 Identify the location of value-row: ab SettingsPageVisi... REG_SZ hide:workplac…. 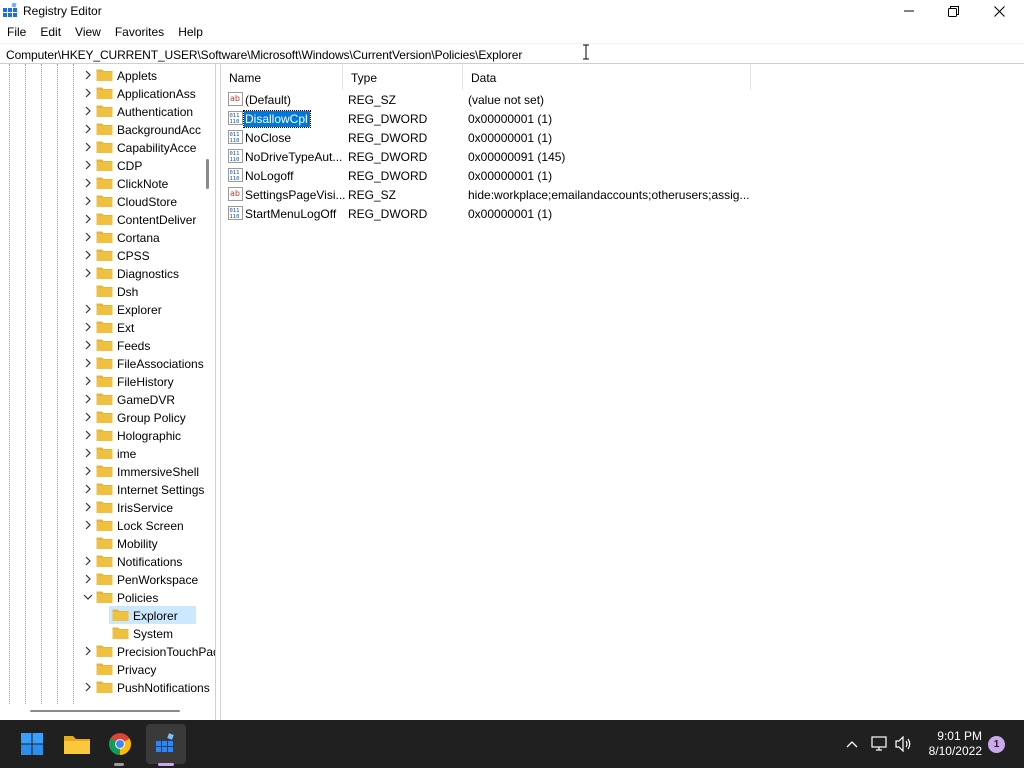
(621, 194).